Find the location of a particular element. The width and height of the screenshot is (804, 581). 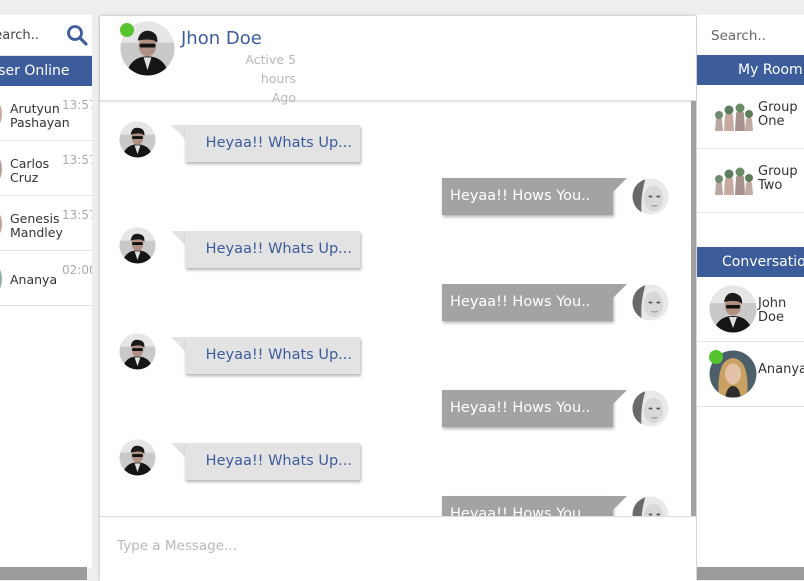

user-name: Ananya is located at coordinates (34, 279).